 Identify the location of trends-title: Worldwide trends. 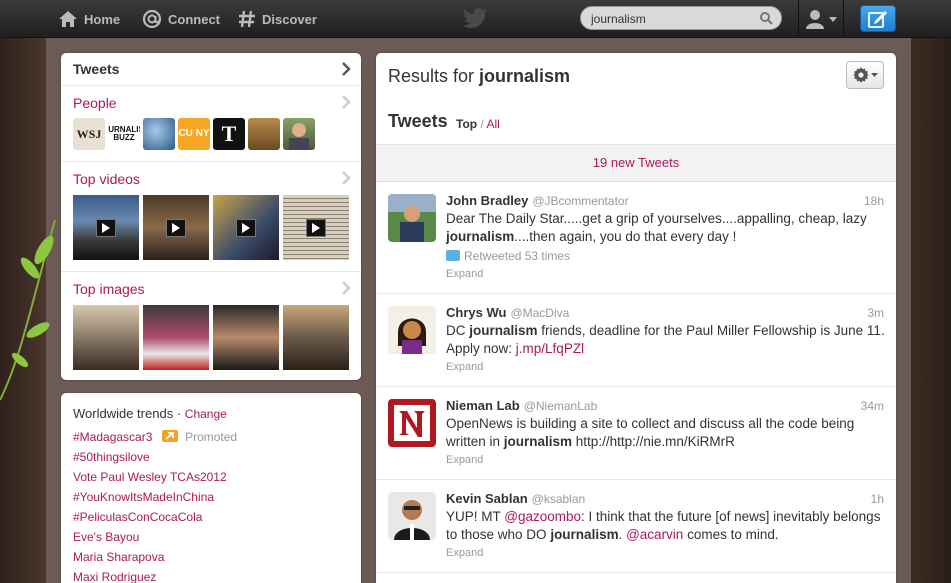
(123, 413).